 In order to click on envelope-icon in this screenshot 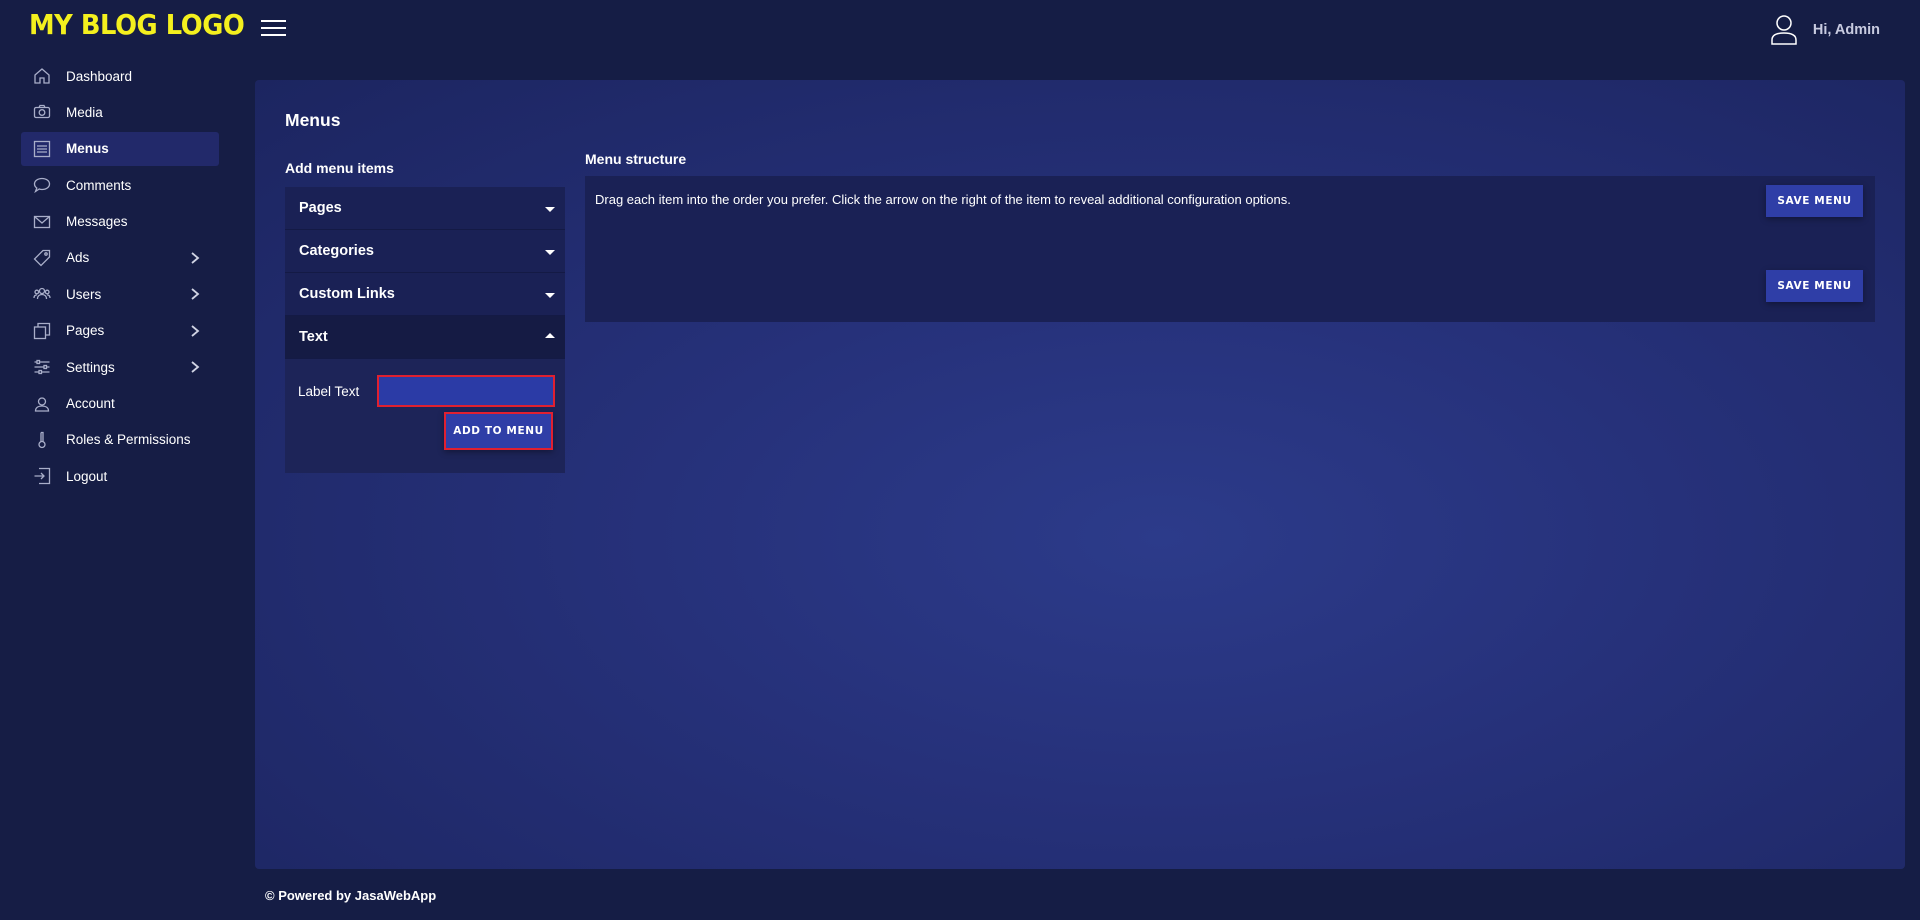, I will do `click(42, 222)`.